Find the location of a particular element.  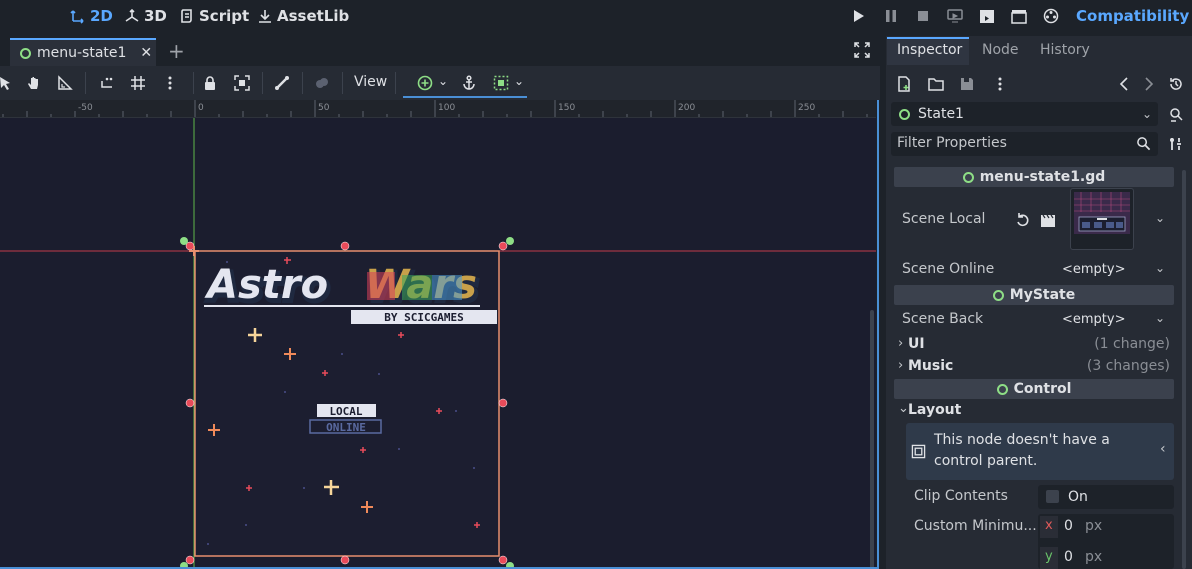

layout-group-label: Layout is located at coordinates (935, 410).